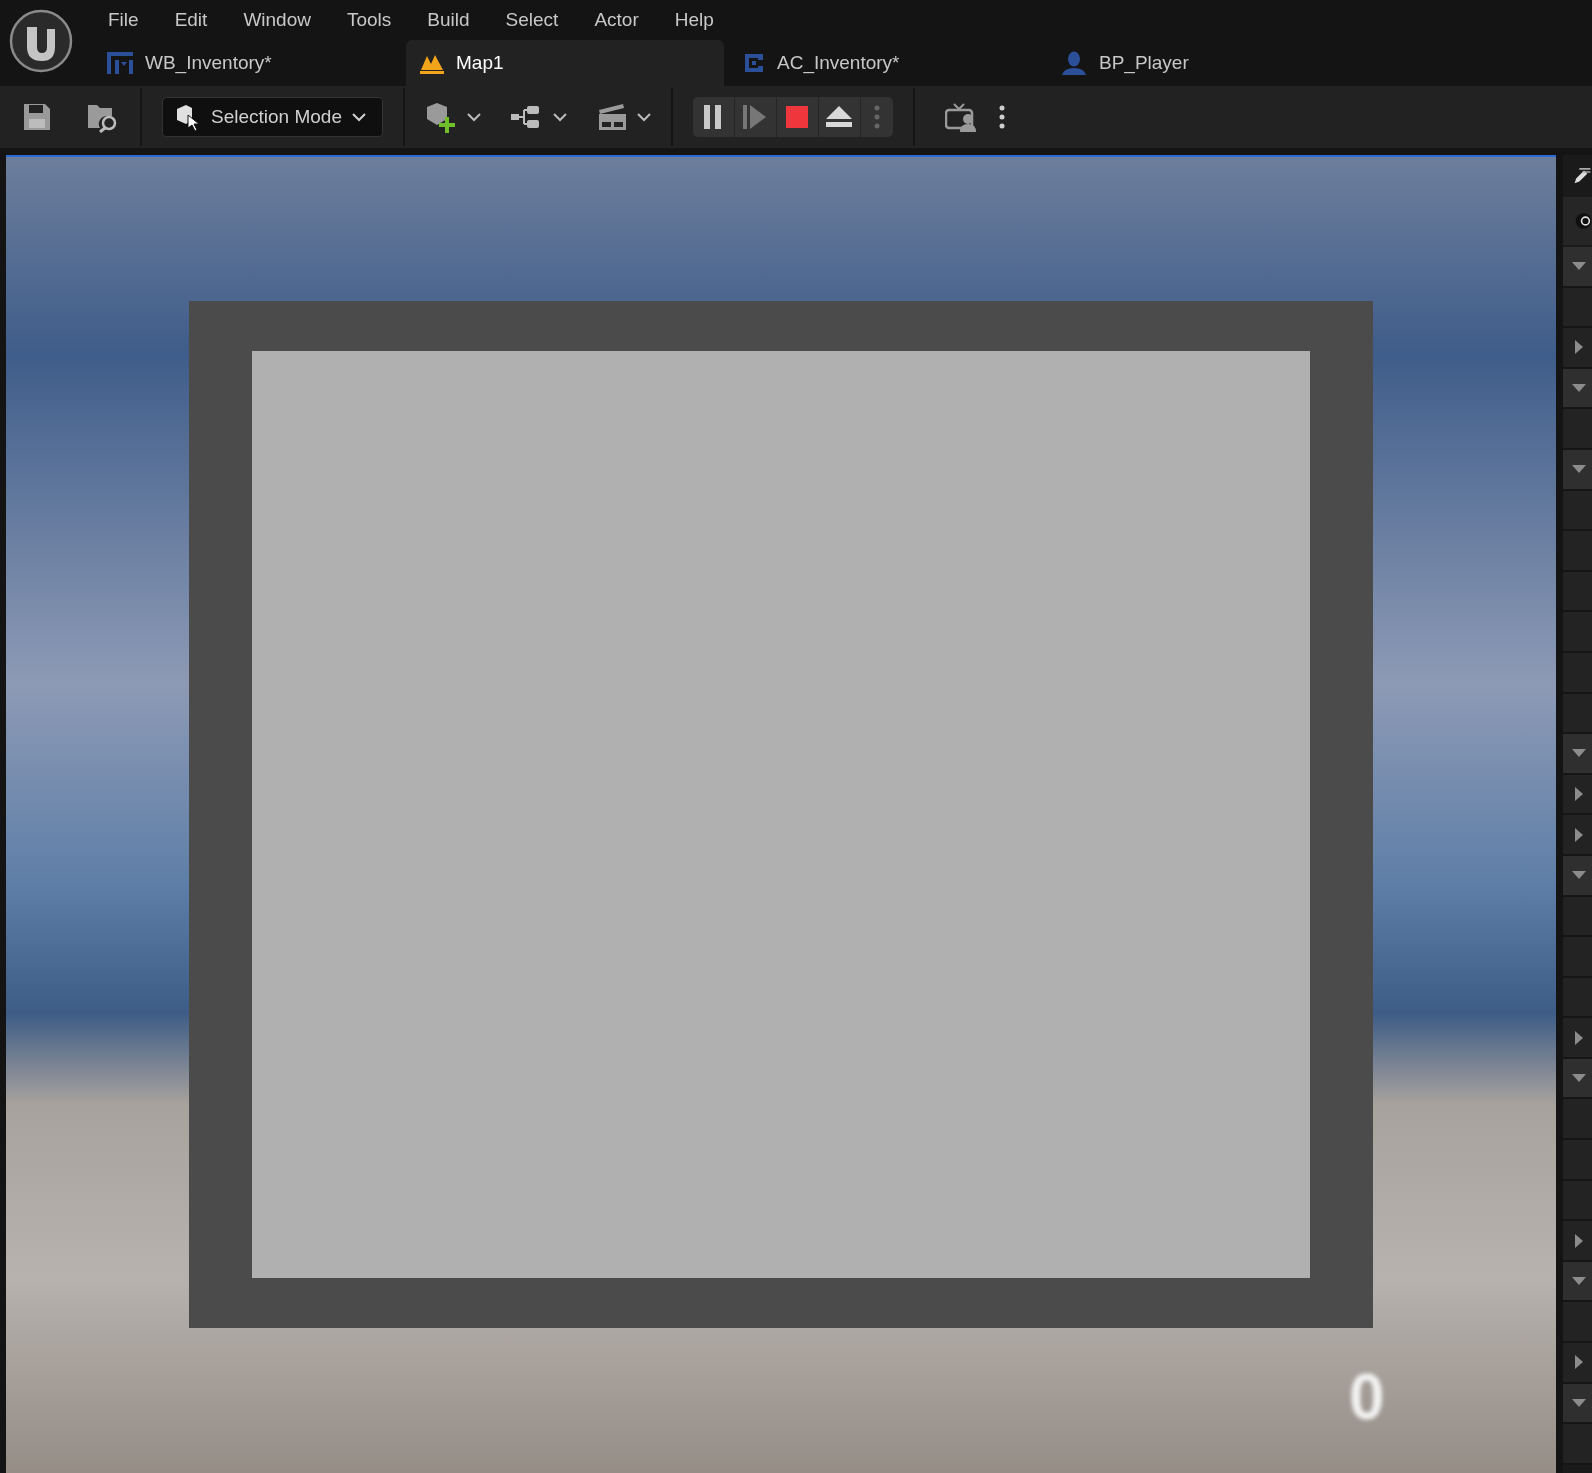  What do you see at coordinates (120, 63) in the screenshot?
I see `widget-icon` at bounding box center [120, 63].